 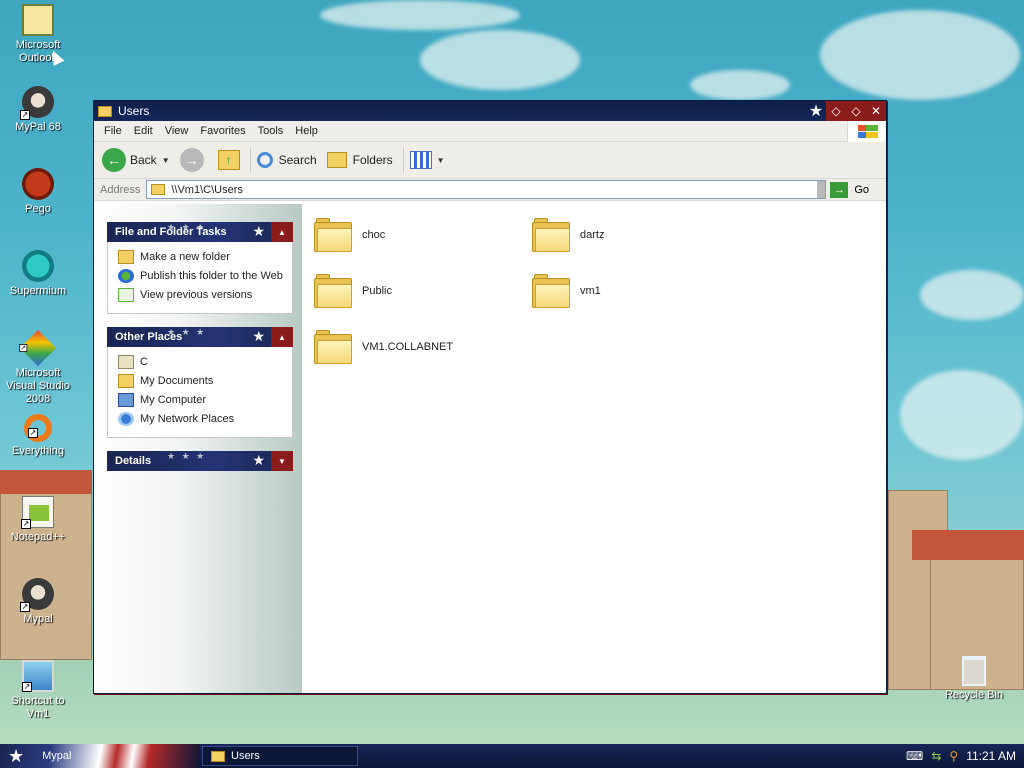 I want to click on my-computer-icon, so click(x=126, y=400).